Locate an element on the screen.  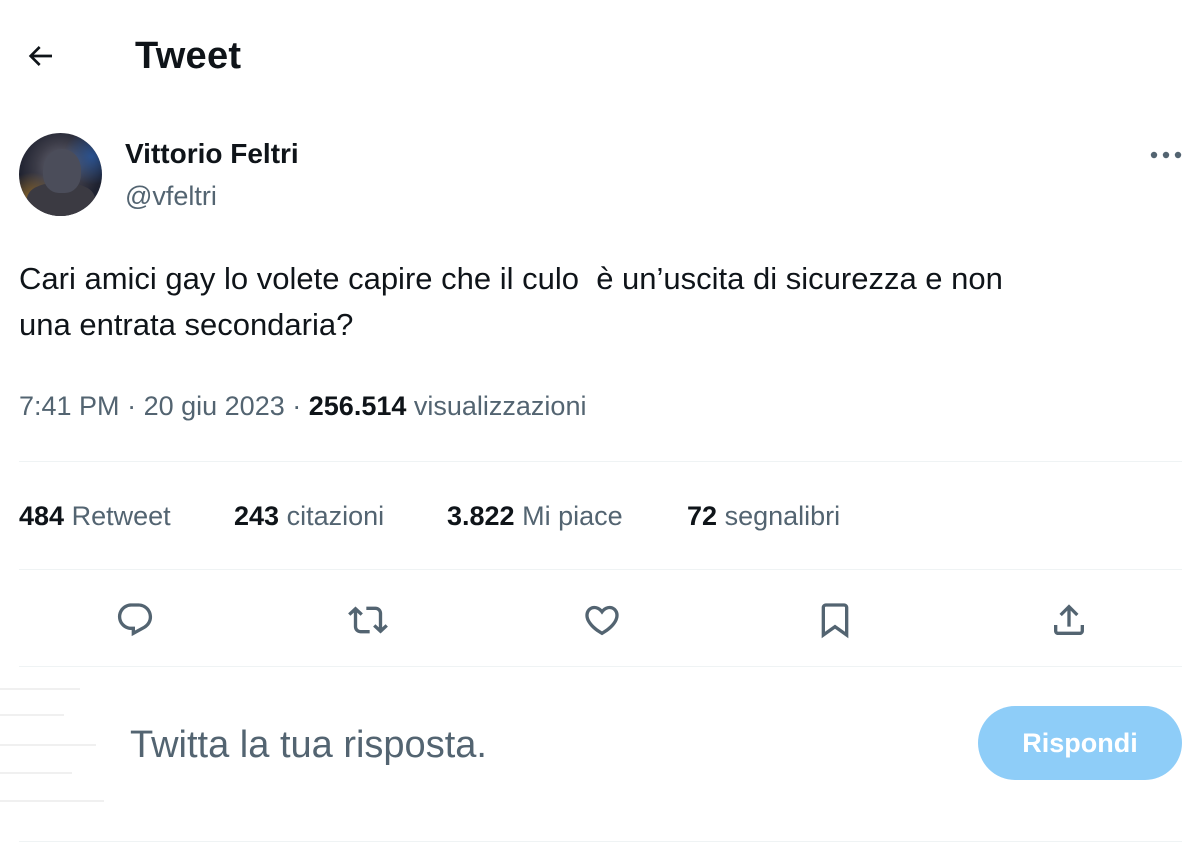
arrow-left-icon is located at coordinates (40, 56).